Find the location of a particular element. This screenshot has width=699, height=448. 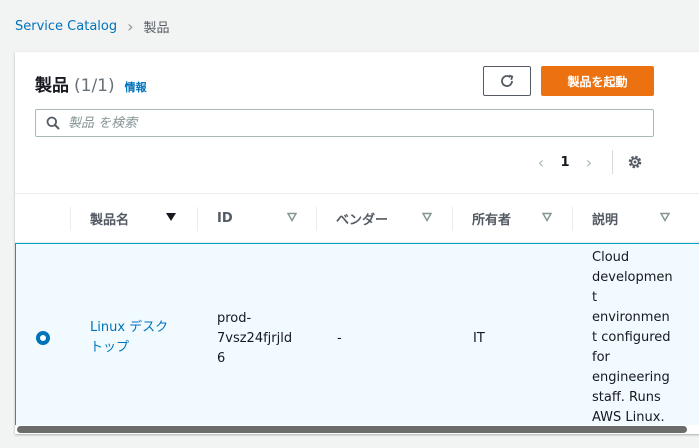

sort-desc-icon is located at coordinates (171, 217).